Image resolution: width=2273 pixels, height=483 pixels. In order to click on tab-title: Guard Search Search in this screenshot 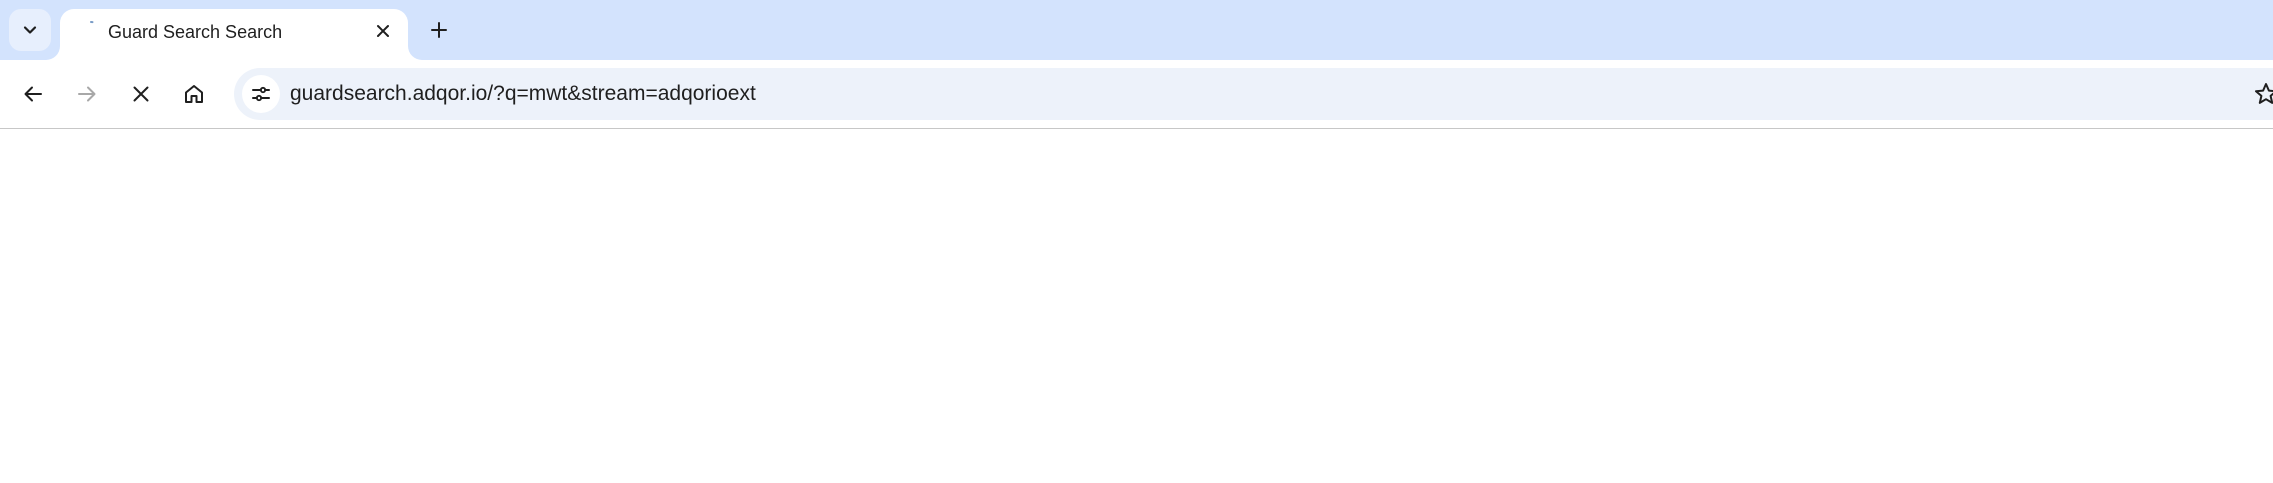, I will do `click(195, 32)`.